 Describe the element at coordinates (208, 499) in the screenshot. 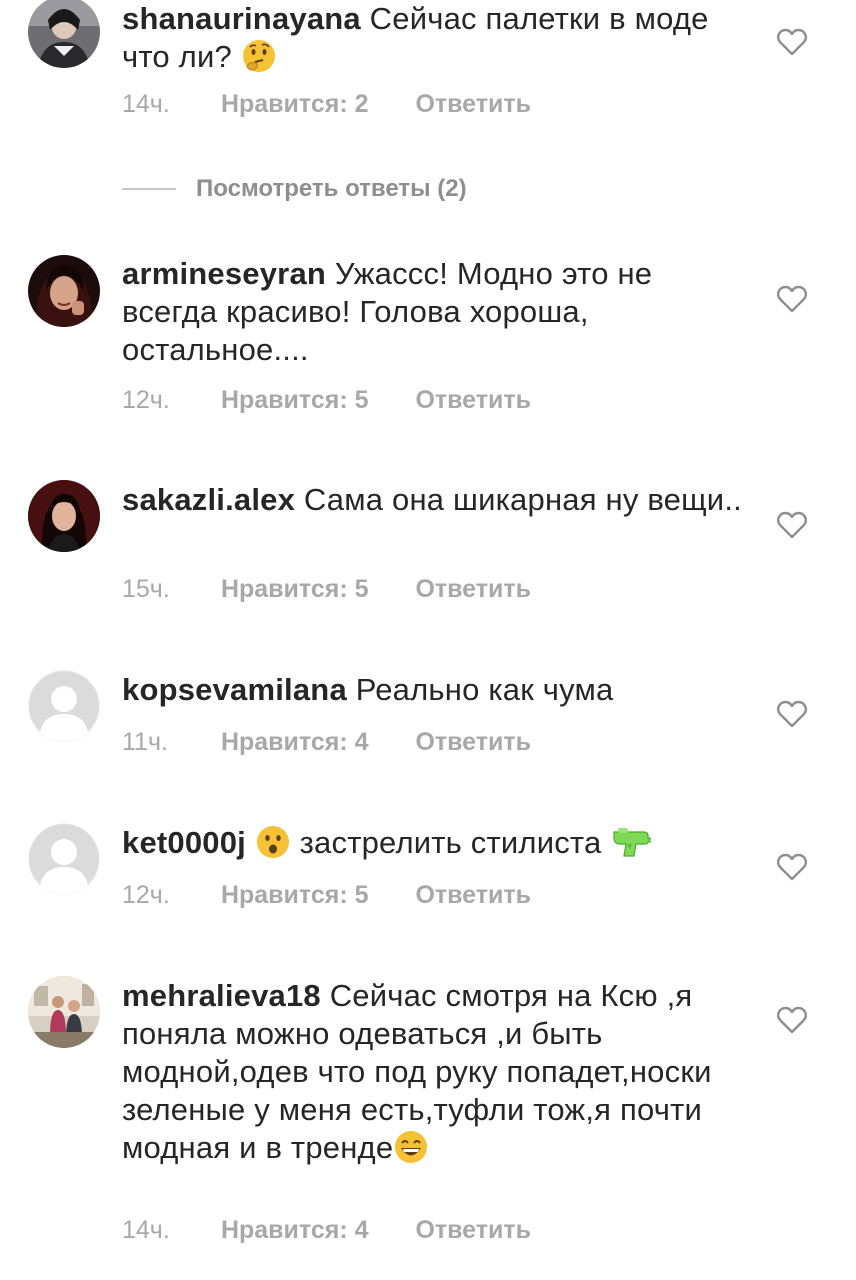

I see `comment-username: sakazli.alex` at that location.